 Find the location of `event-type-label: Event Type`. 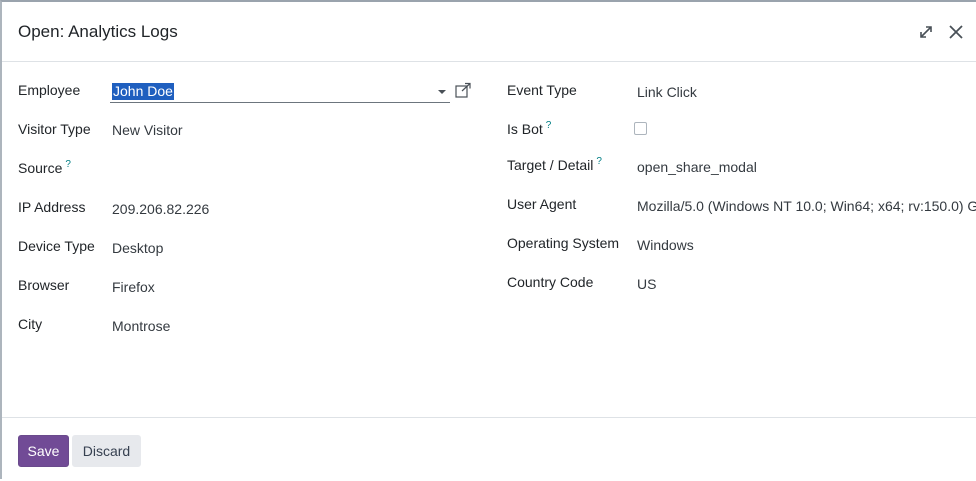

event-type-label: Event Type is located at coordinates (542, 90).